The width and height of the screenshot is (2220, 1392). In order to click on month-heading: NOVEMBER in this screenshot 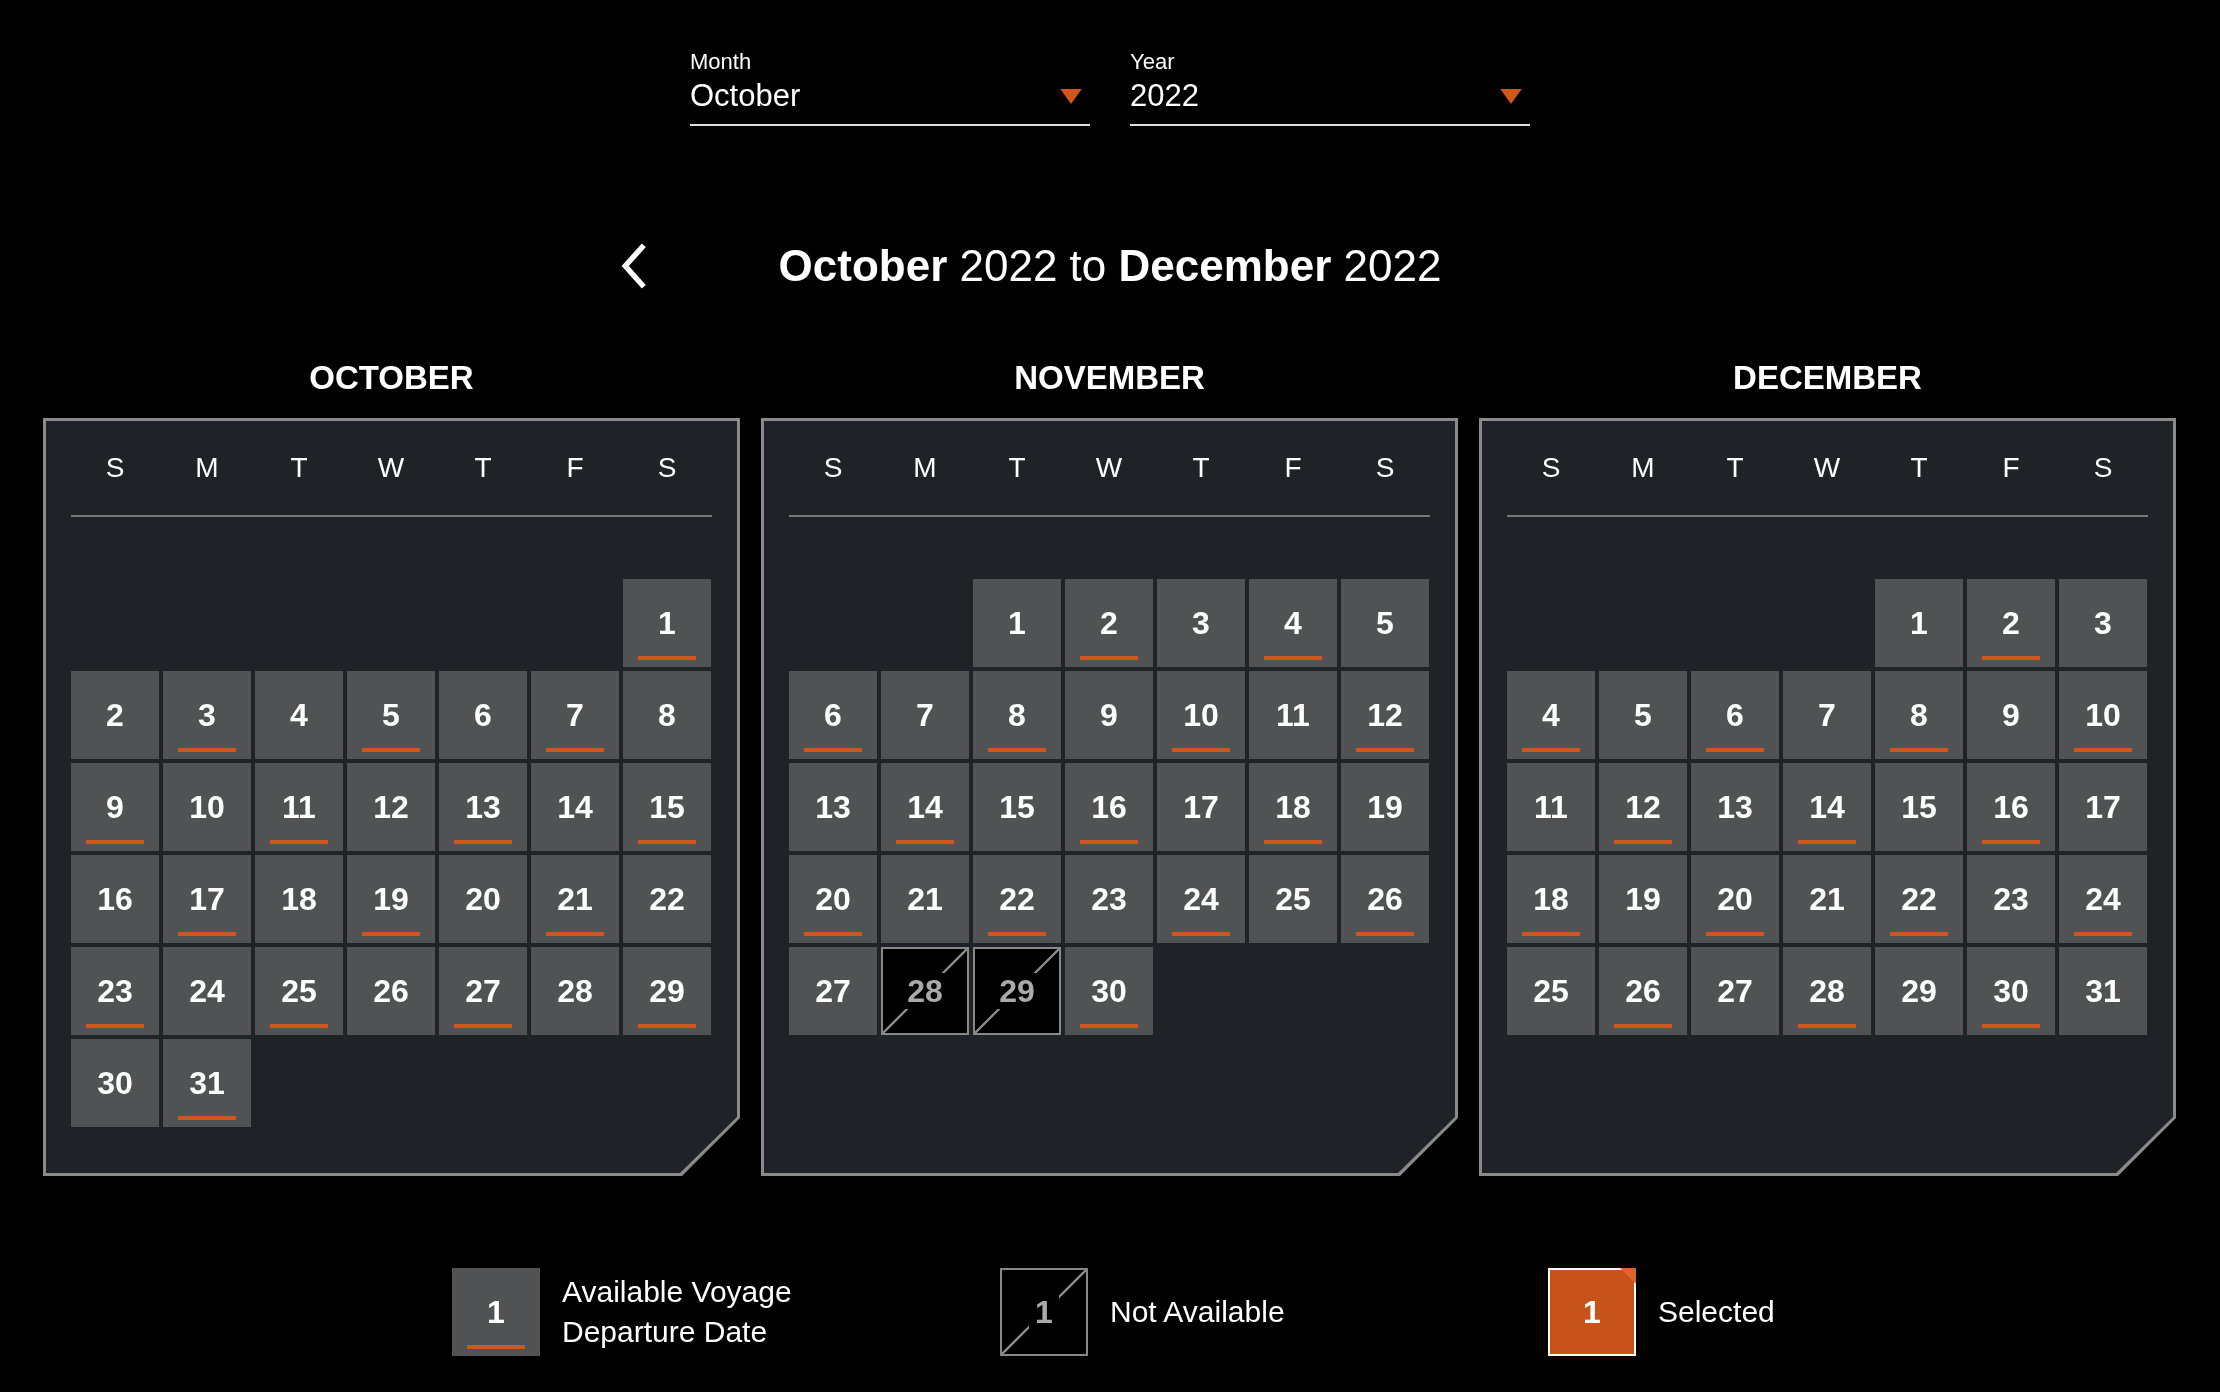, I will do `click(1109, 378)`.